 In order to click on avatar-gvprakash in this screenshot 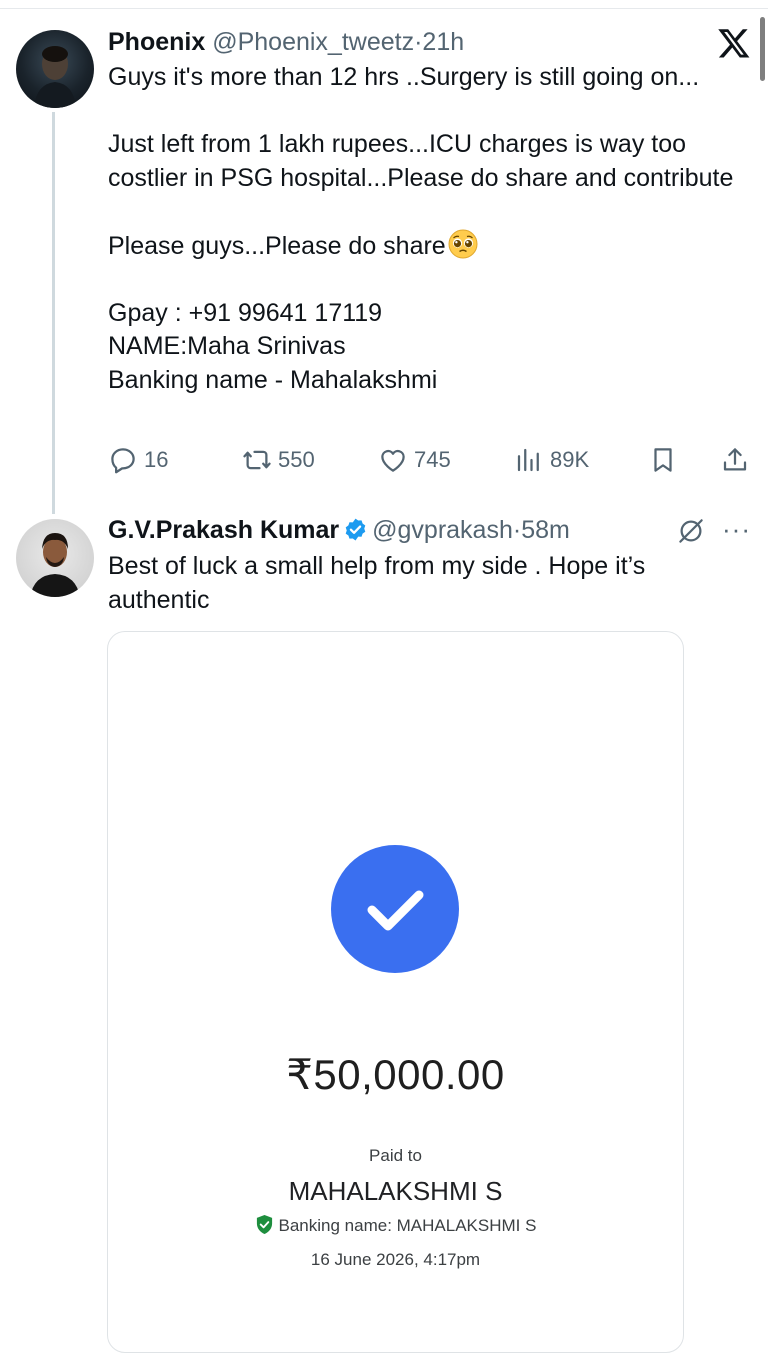, I will do `click(55, 558)`.